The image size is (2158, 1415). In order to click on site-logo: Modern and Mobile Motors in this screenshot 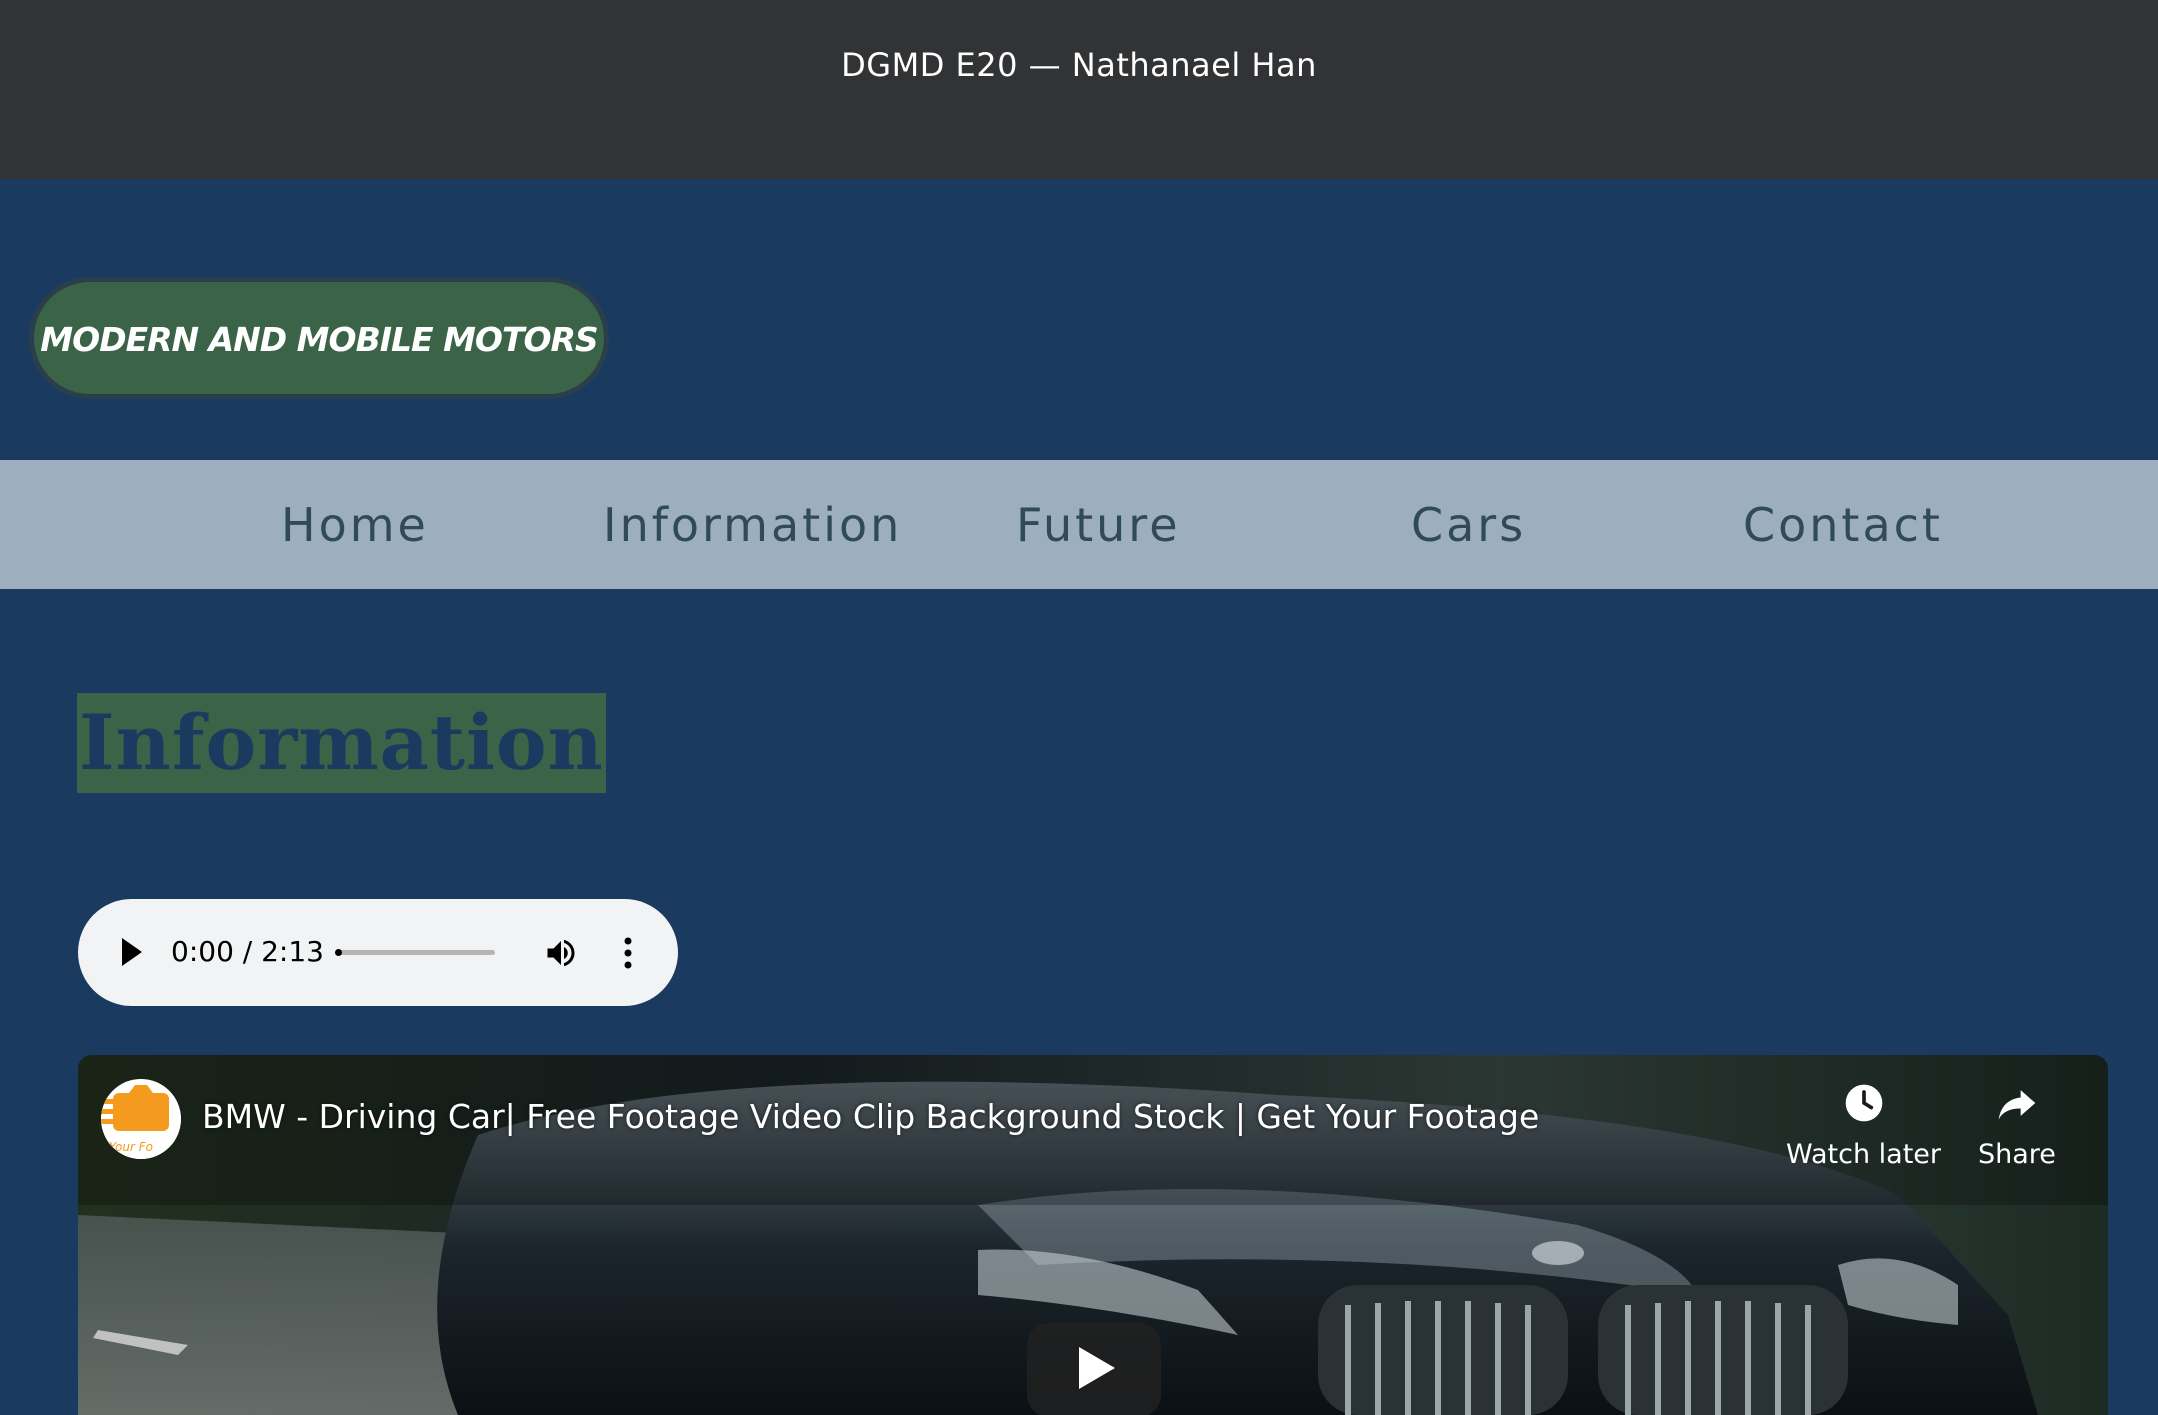, I will do `click(319, 338)`.